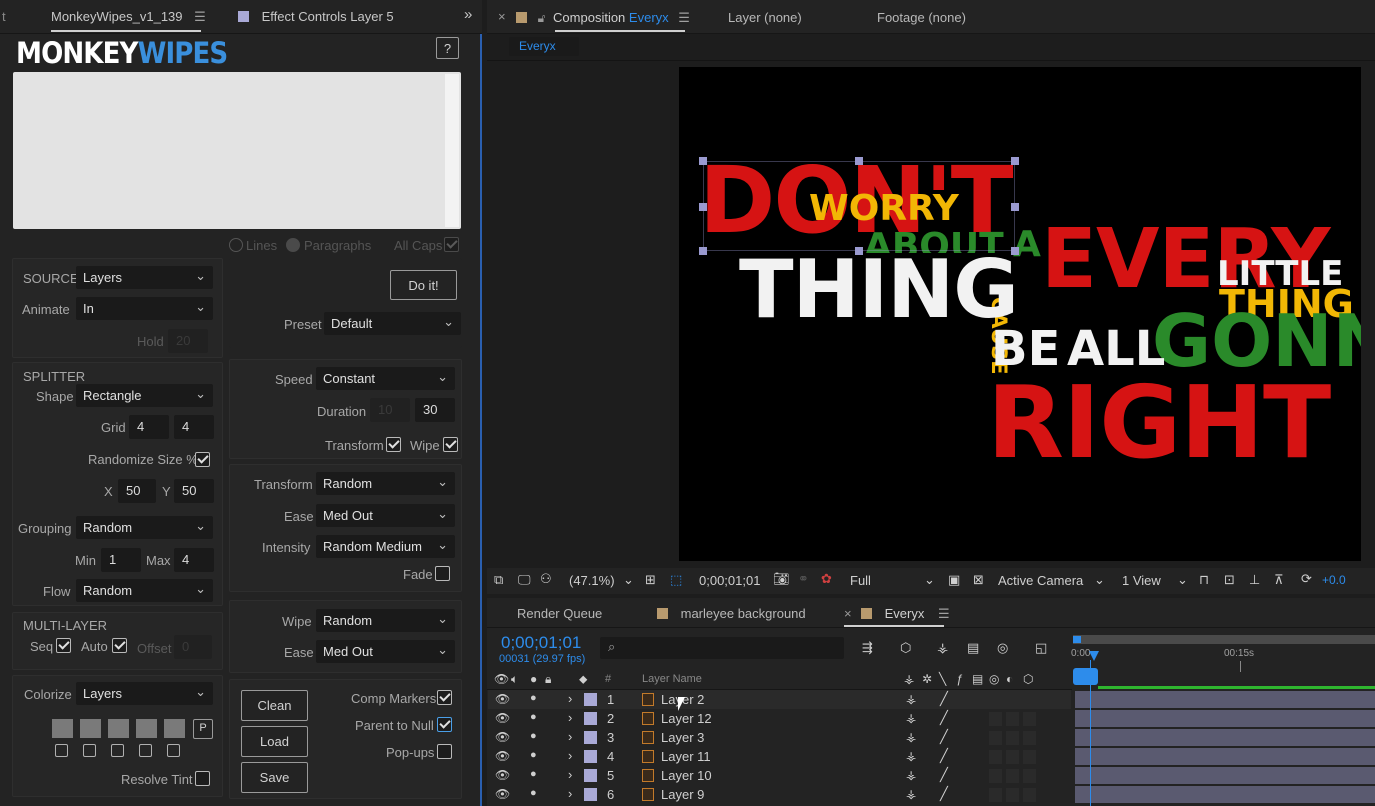 The image size is (1375, 806). I want to click on shape-dropdown: Rectangle ⌄, so click(144, 395).